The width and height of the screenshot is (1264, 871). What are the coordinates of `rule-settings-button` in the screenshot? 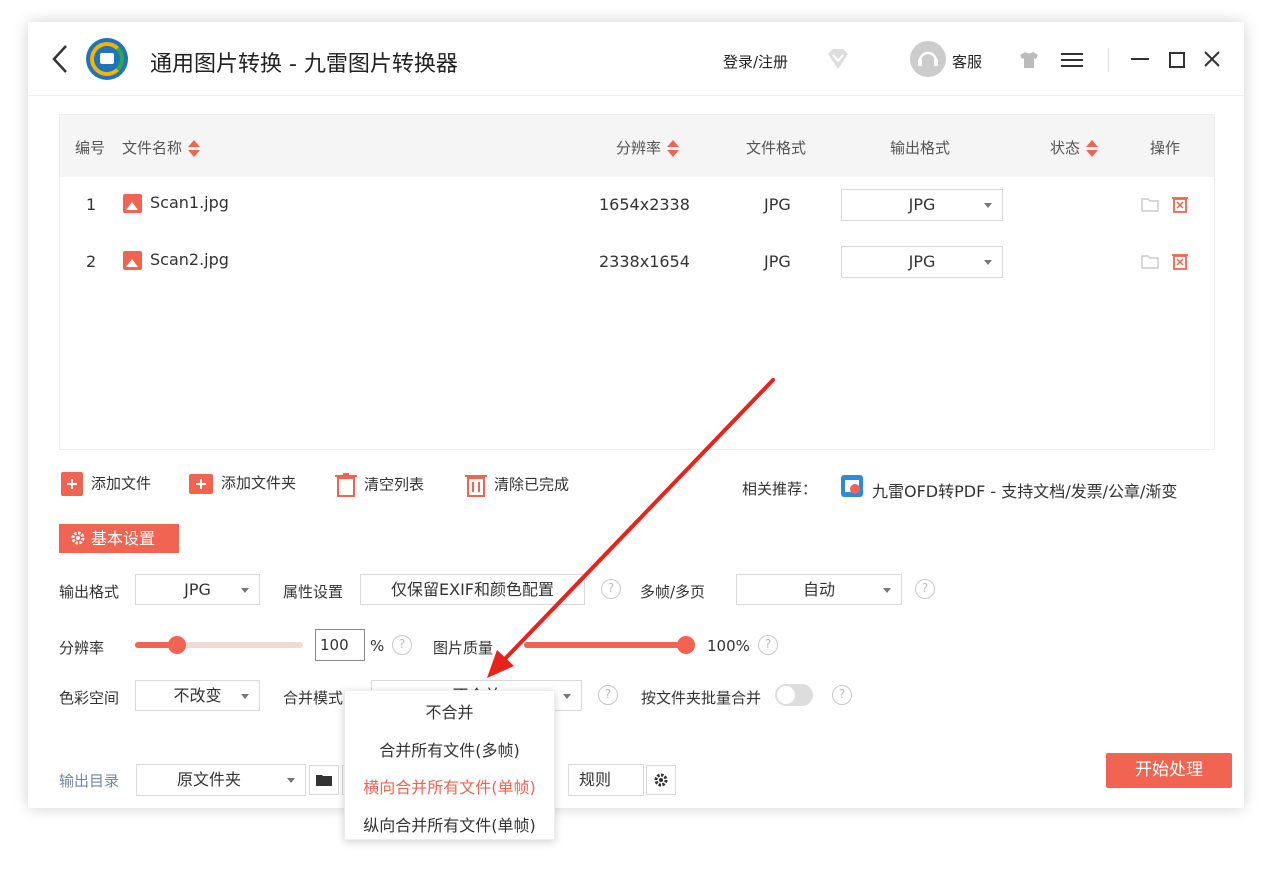 It's located at (661, 780).